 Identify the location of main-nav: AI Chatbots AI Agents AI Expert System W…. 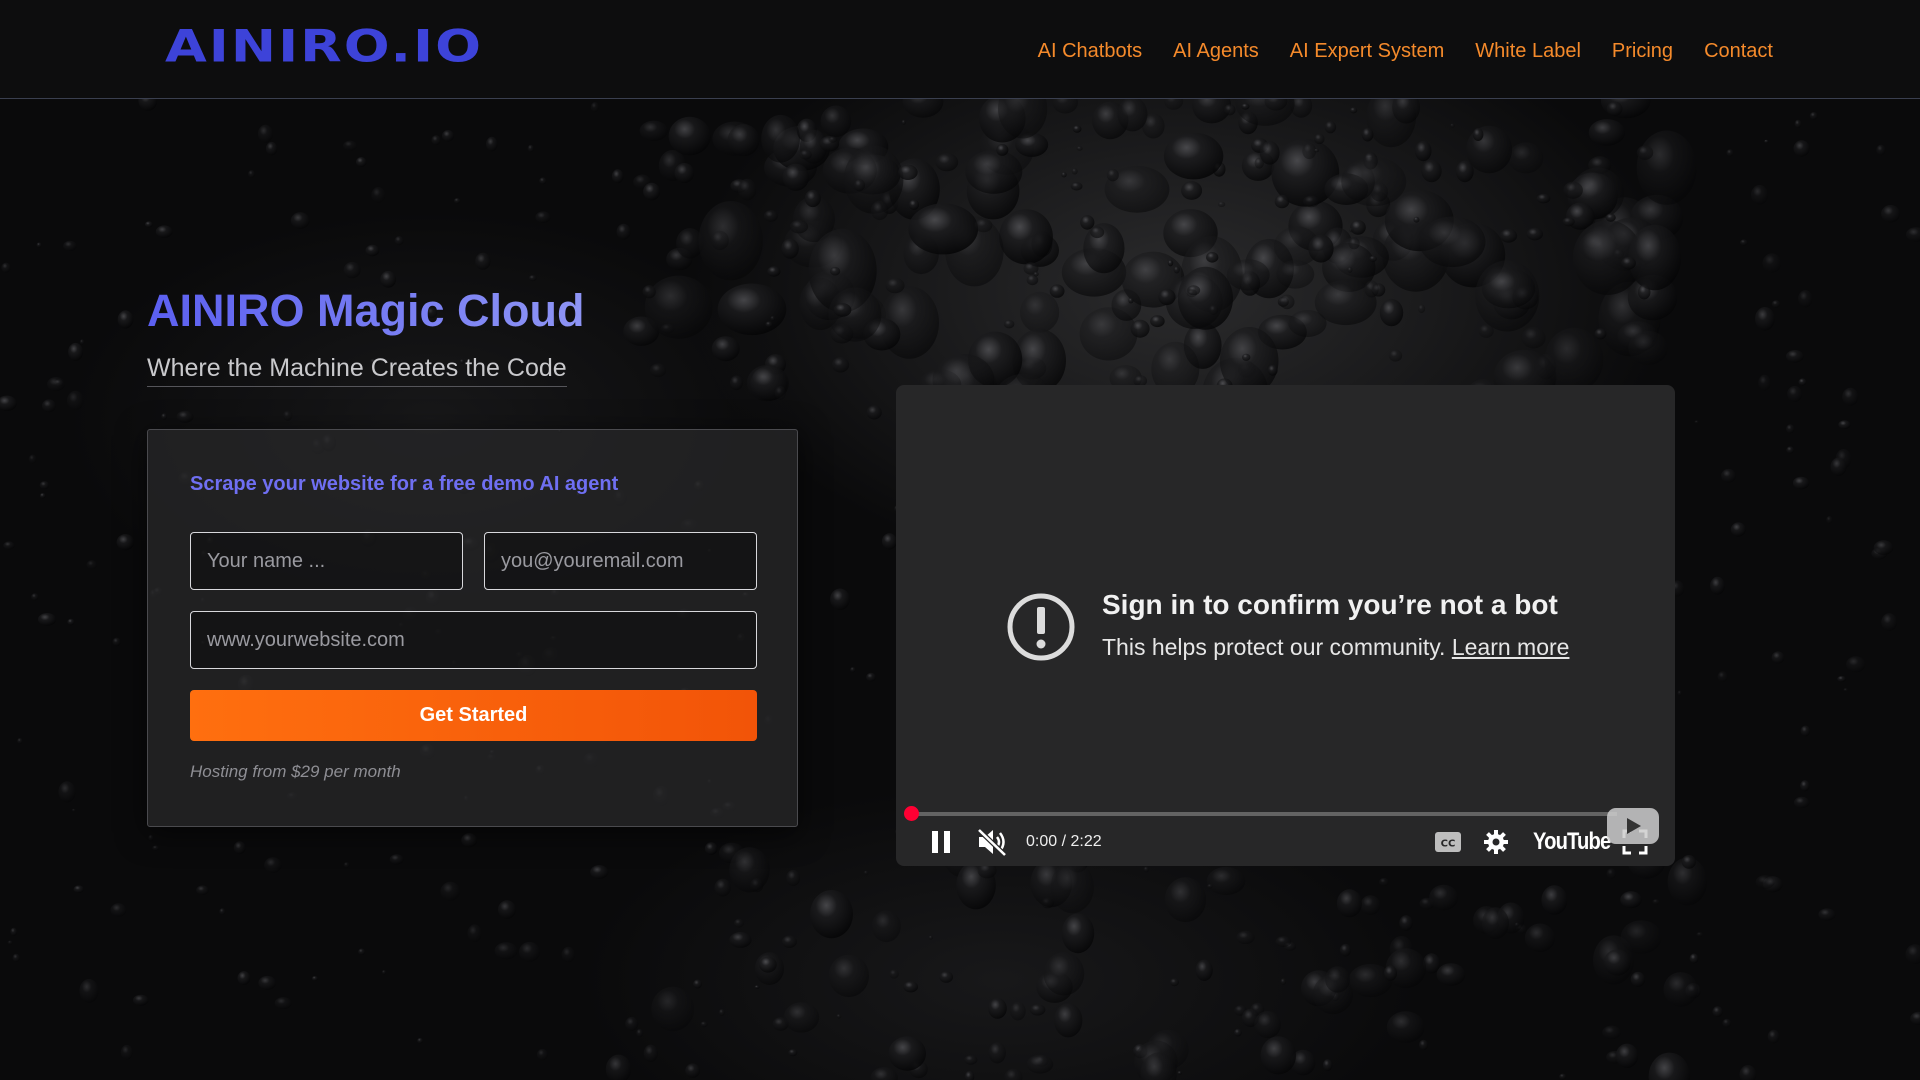
(1405, 51).